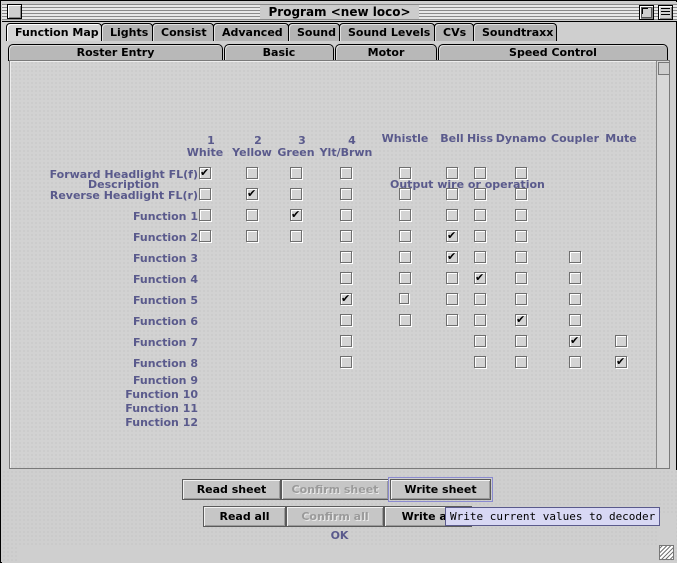 Image resolution: width=677 pixels, height=563 pixels. Describe the element at coordinates (165, 300) in the screenshot. I see `row-label-function-5: Function 5` at that location.